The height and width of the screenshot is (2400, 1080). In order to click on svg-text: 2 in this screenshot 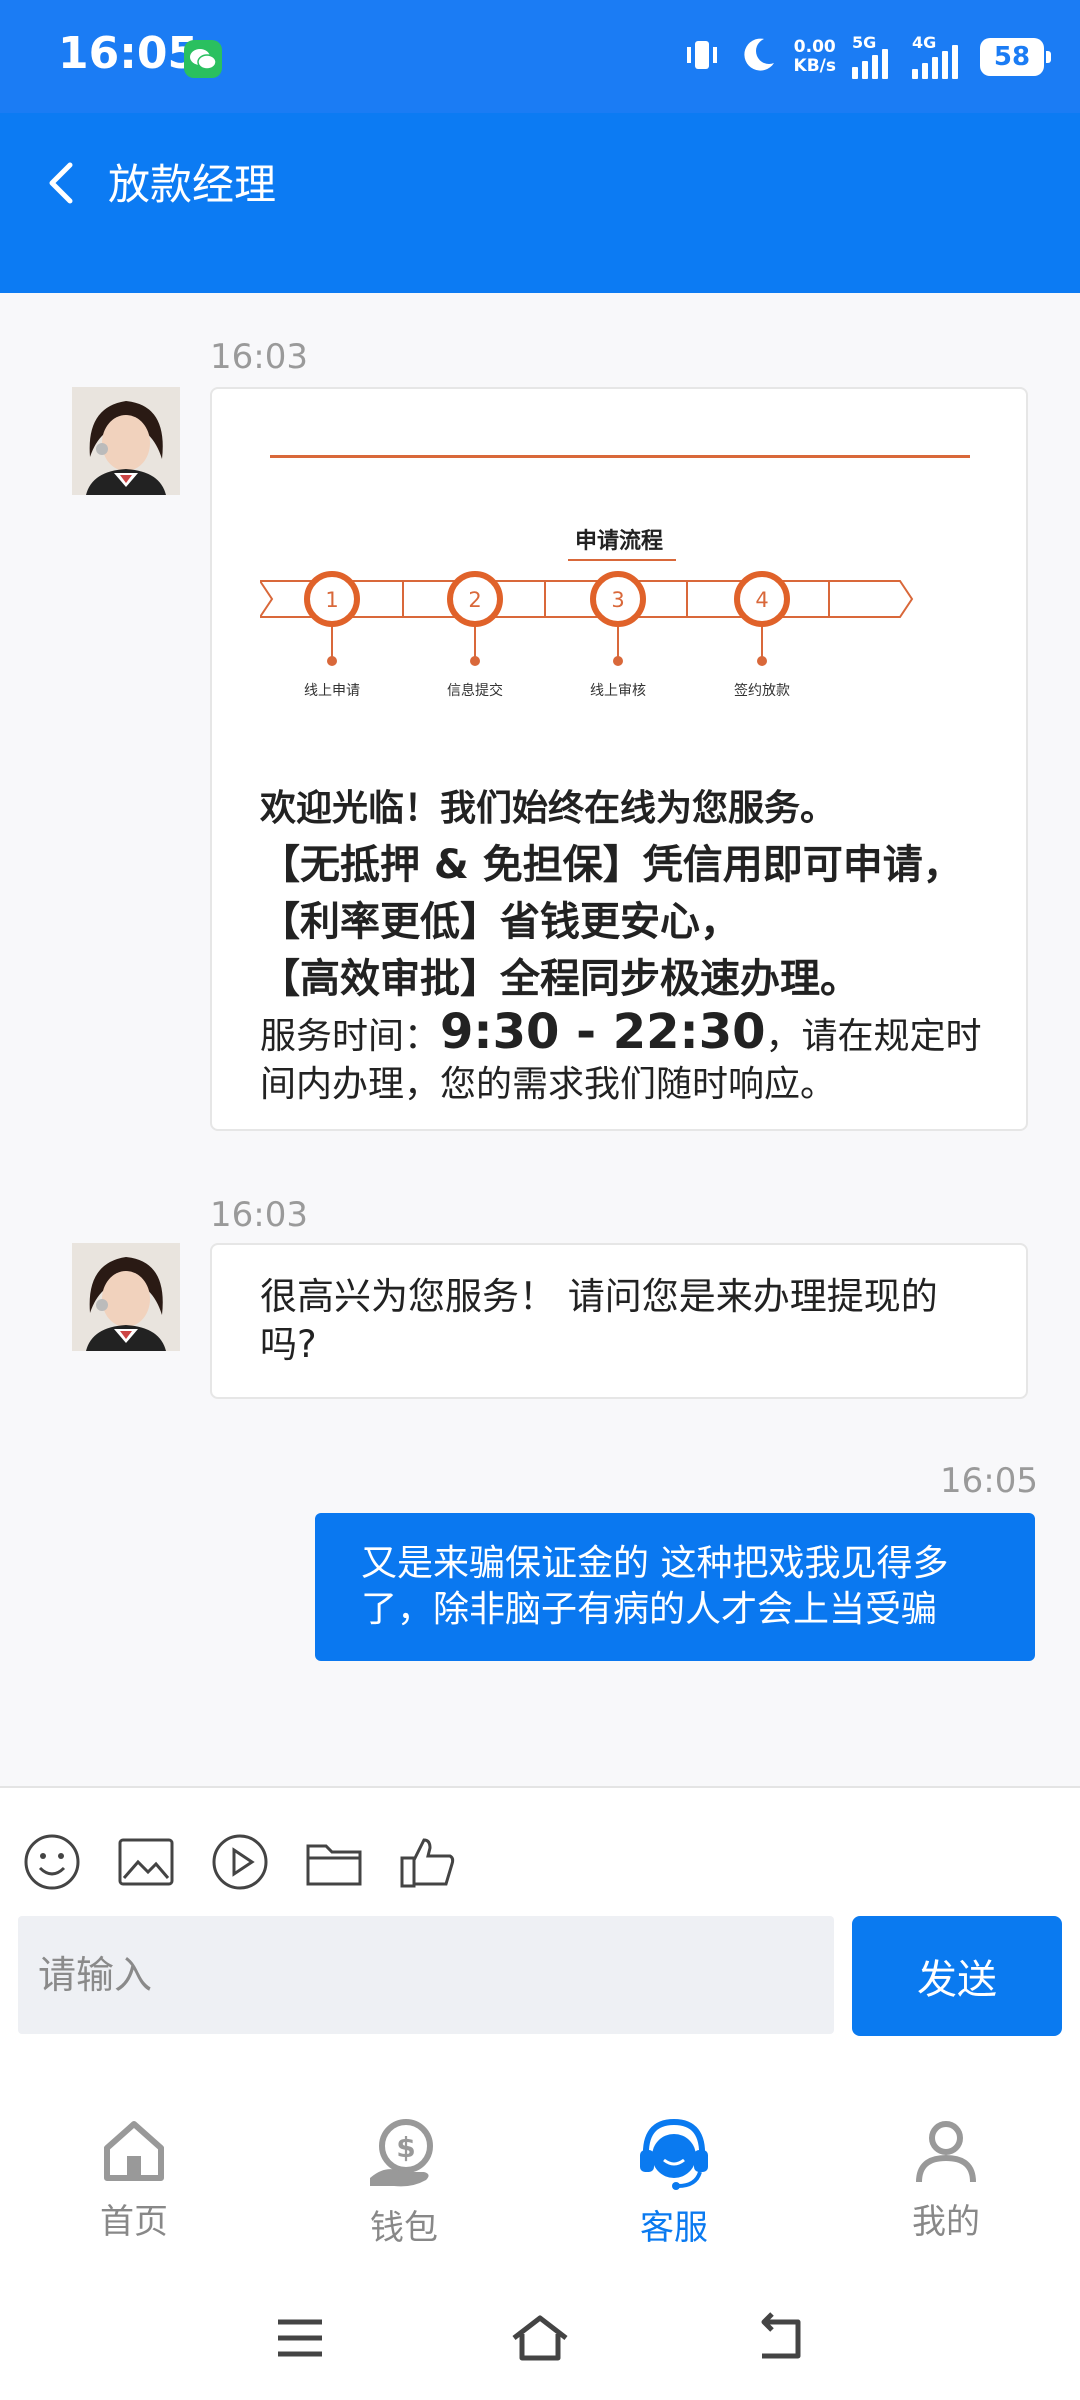, I will do `click(474, 600)`.